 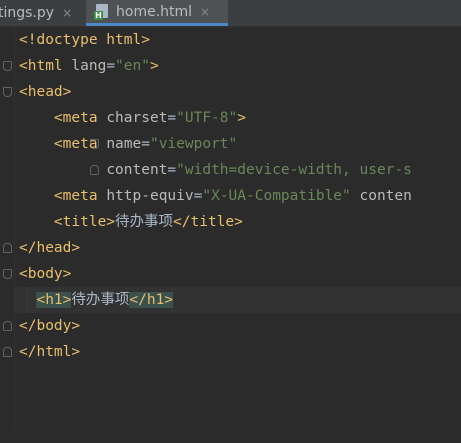 What do you see at coordinates (230, 92) in the screenshot?
I see `code-line-3: <head>` at bounding box center [230, 92].